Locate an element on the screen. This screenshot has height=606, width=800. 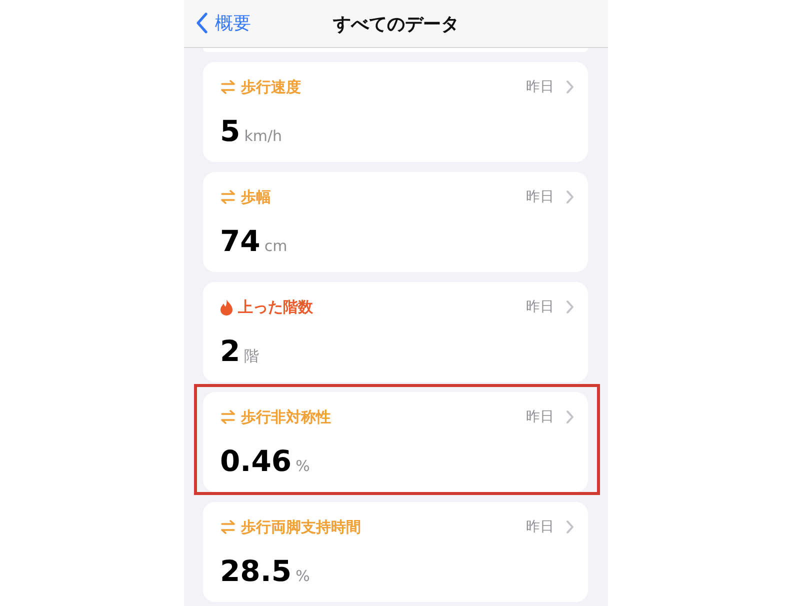
card-title: 歩行非対称性 is located at coordinates (286, 417).